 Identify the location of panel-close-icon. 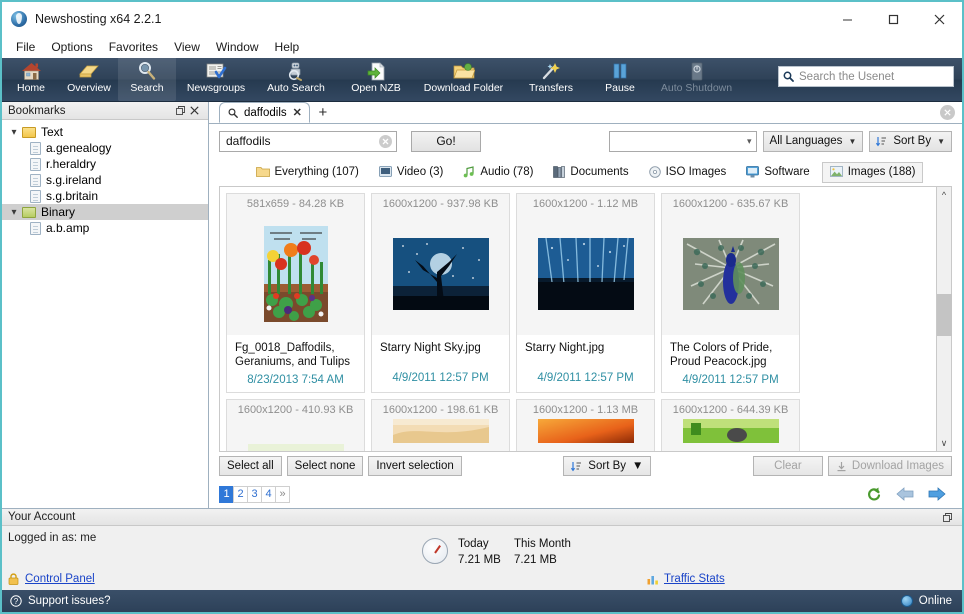
(947, 112).